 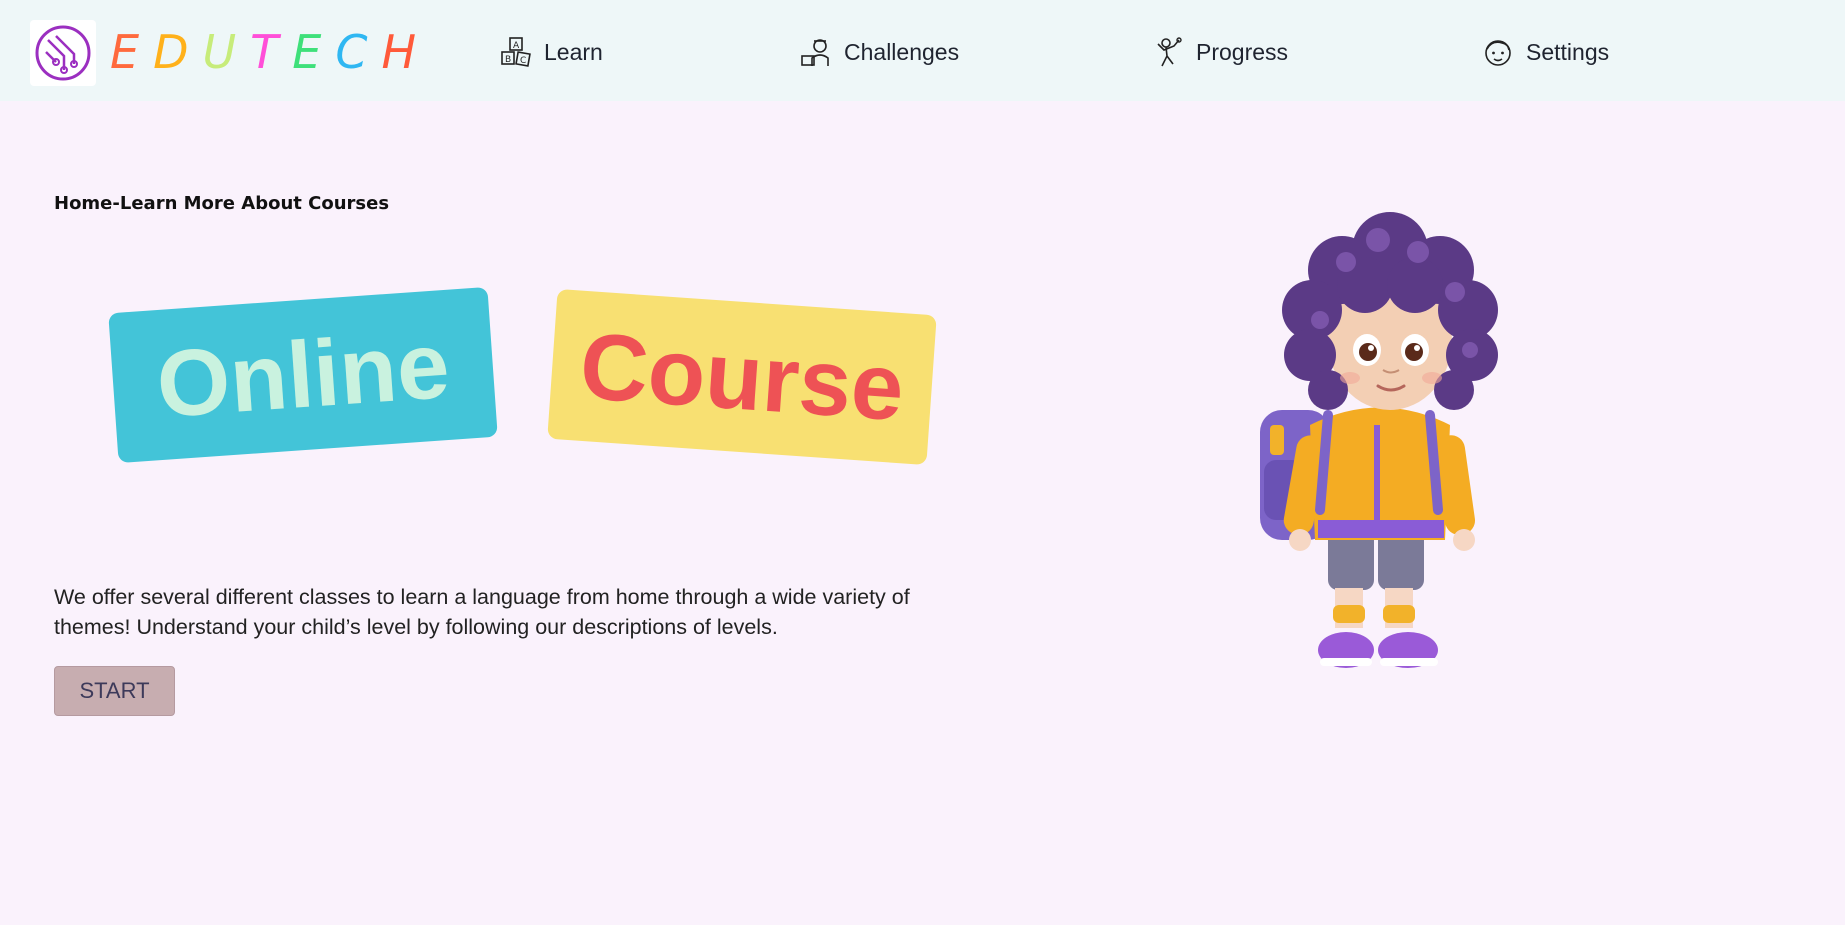 What do you see at coordinates (815, 52) in the screenshot?
I see `student-computer-icon` at bounding box center [815, 52].